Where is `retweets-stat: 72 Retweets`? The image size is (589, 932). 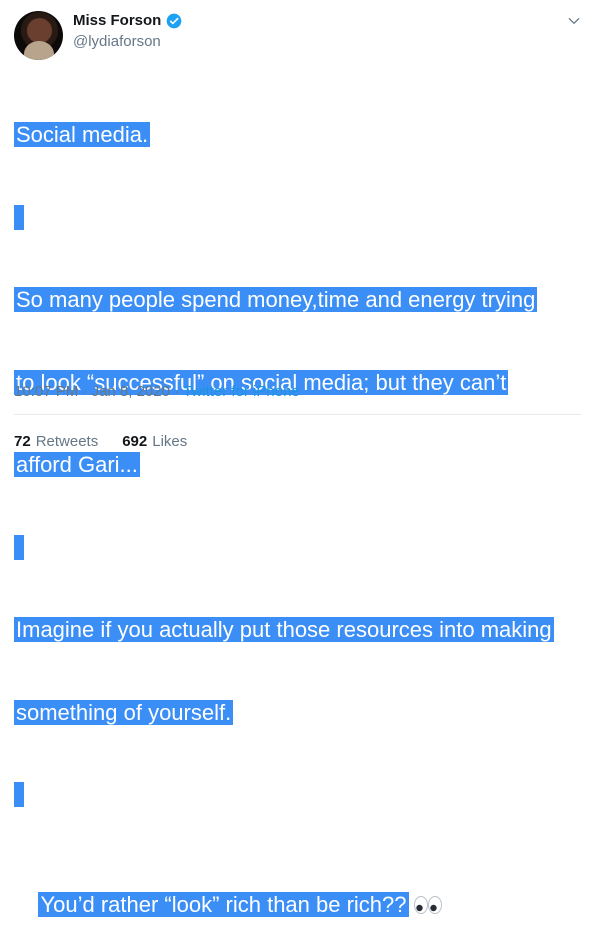
retweets-stat: 72 Retweets is located at coordinates (56, 441).